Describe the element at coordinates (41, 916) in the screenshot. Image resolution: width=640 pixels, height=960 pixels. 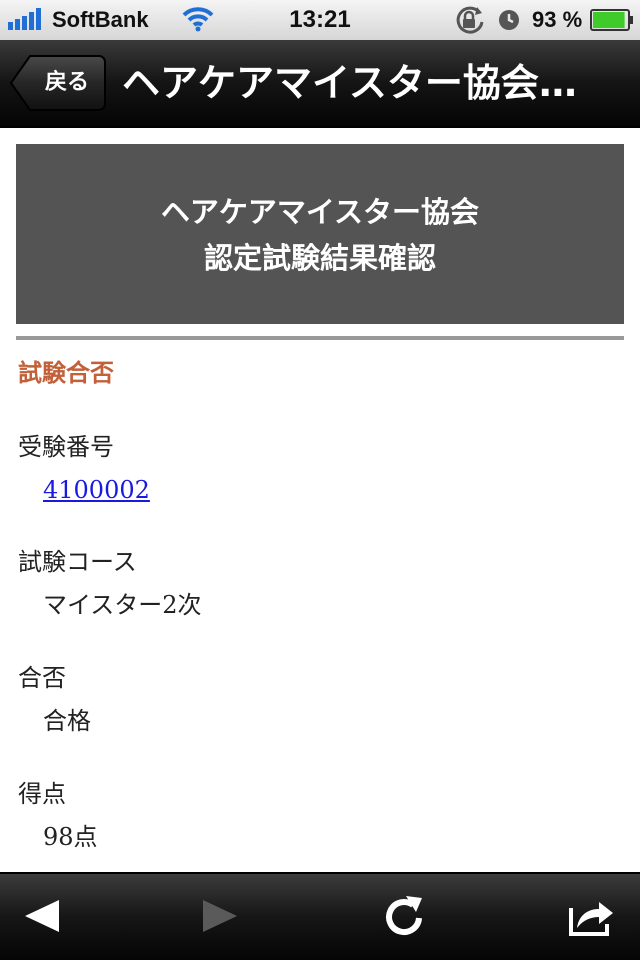
I see `back-arrow-icon` at that location.